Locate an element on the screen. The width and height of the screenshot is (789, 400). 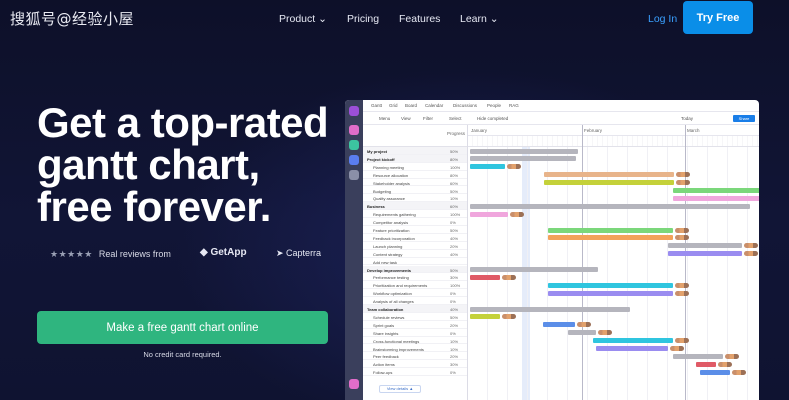
task-row: Launch planning 20% is located at coordinates (415, 246).